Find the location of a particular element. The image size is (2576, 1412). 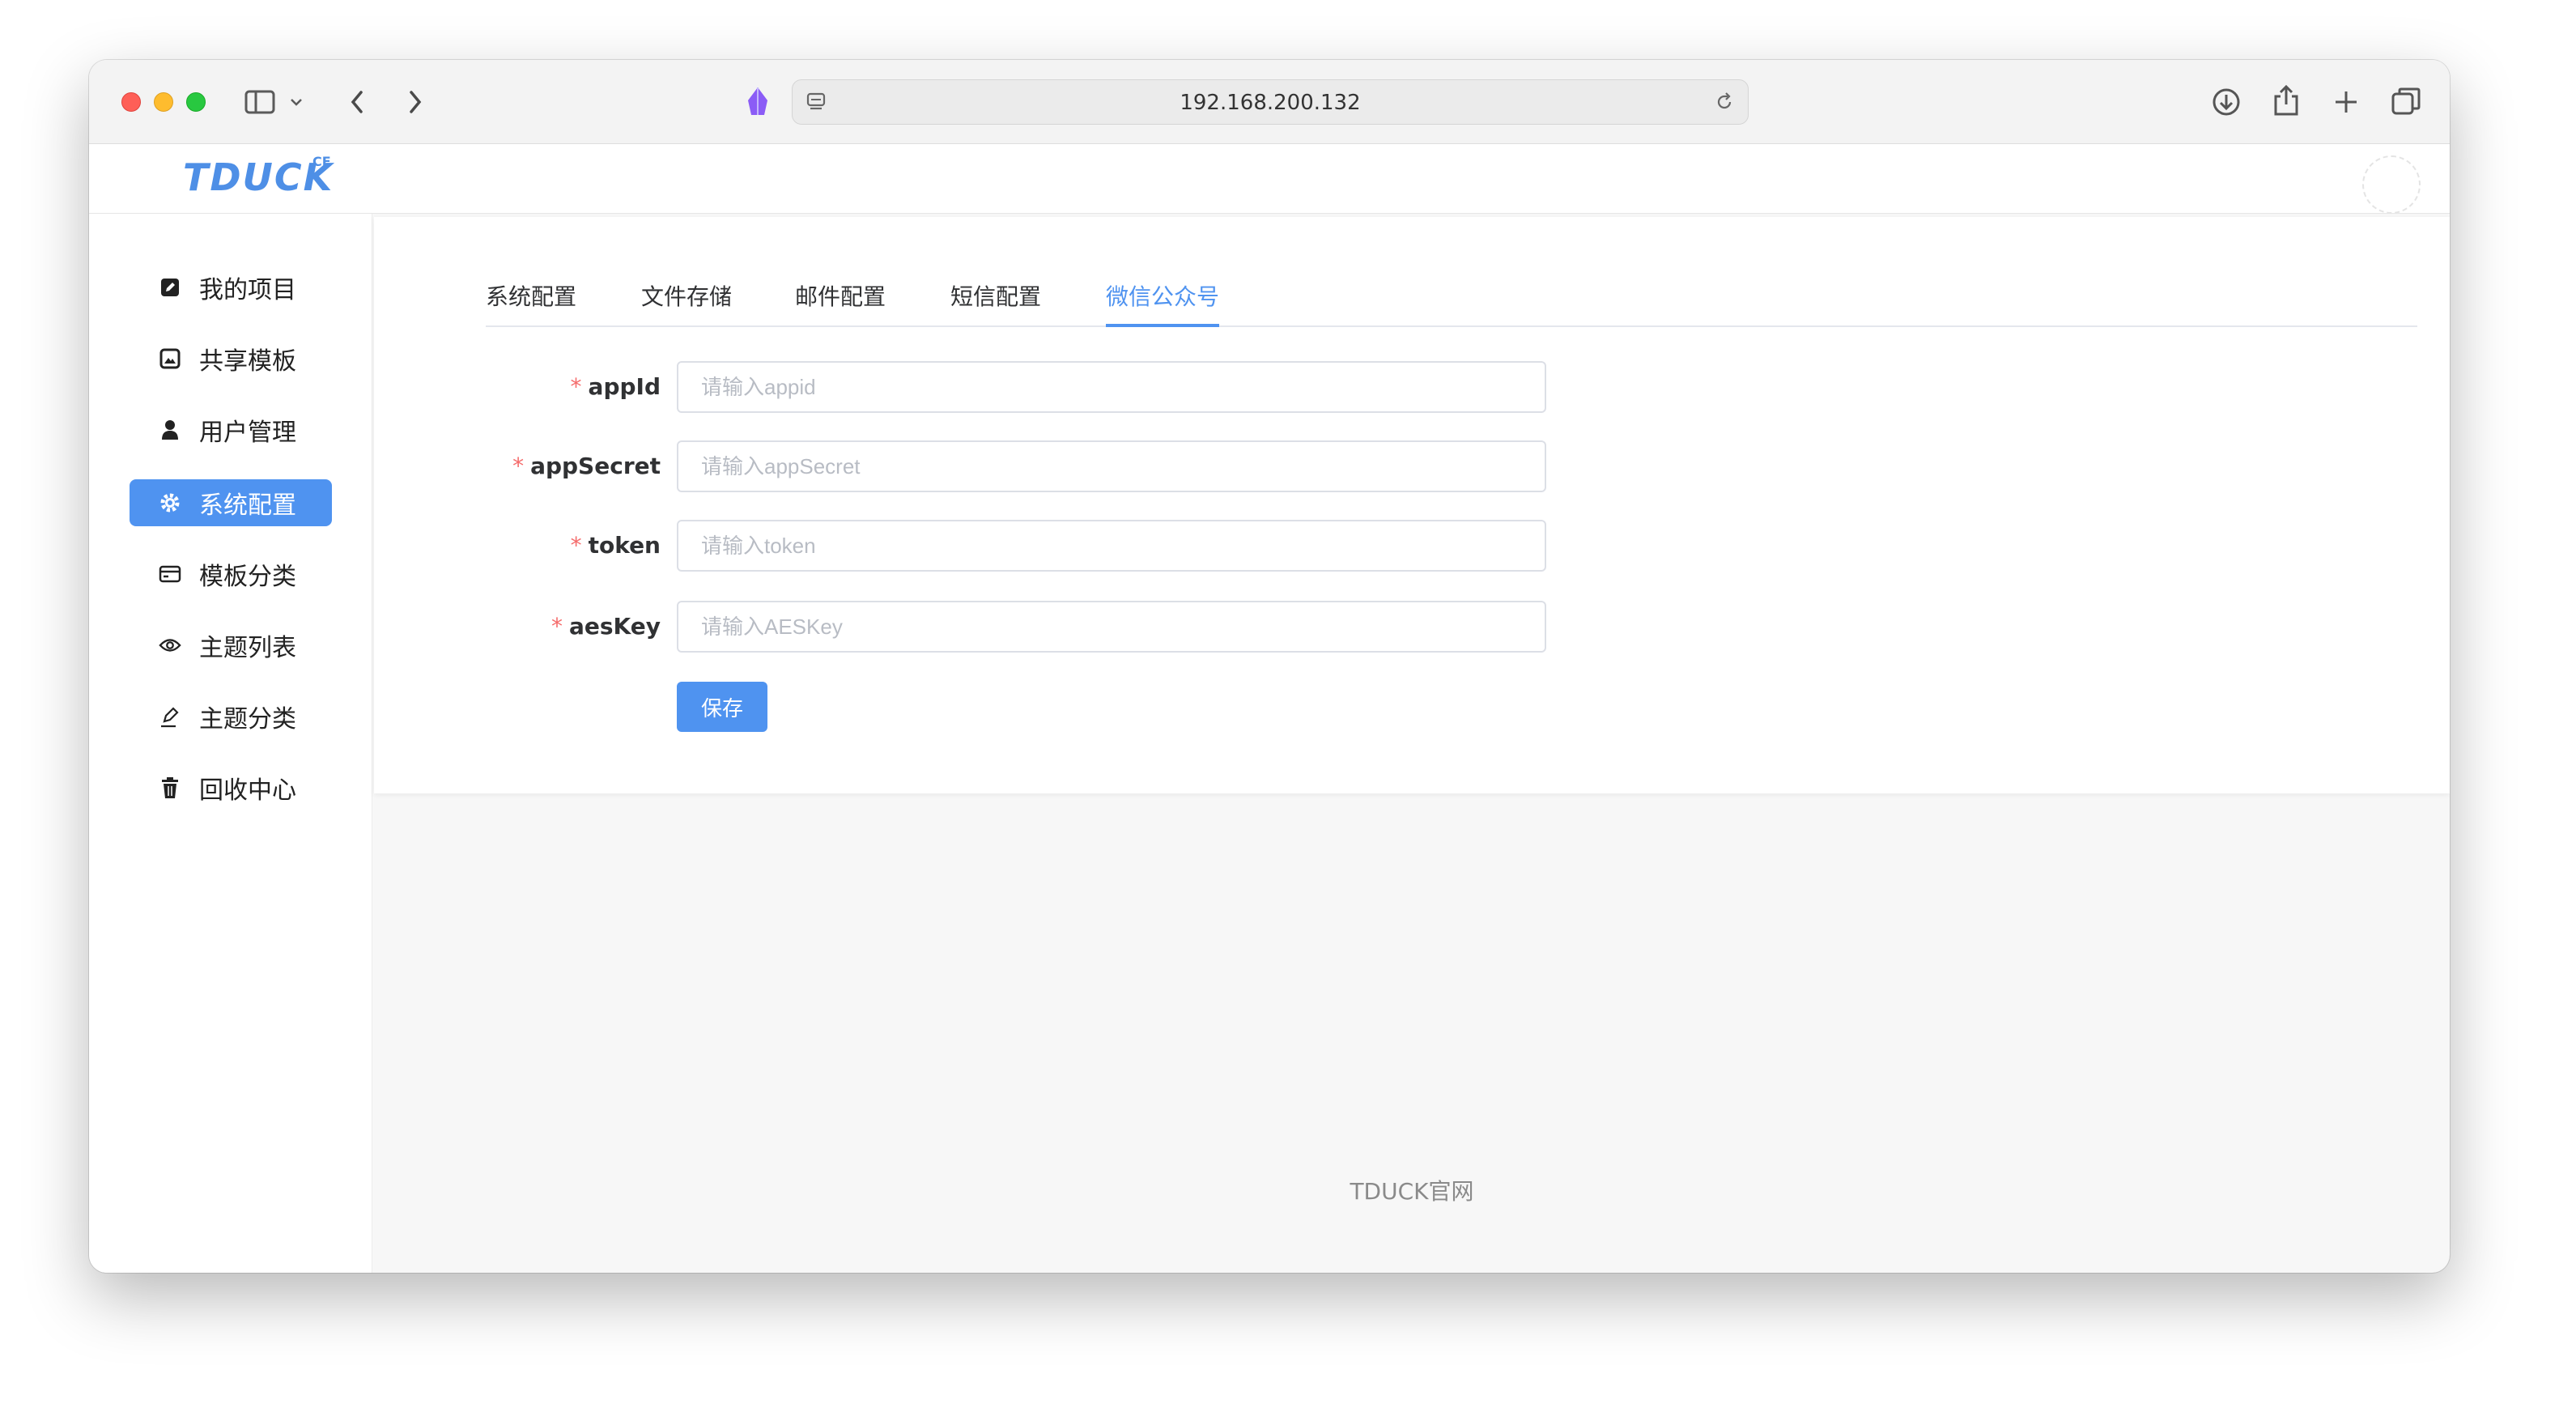

tab-email-config: 邮件配置 is located at coordinates (841, 300).